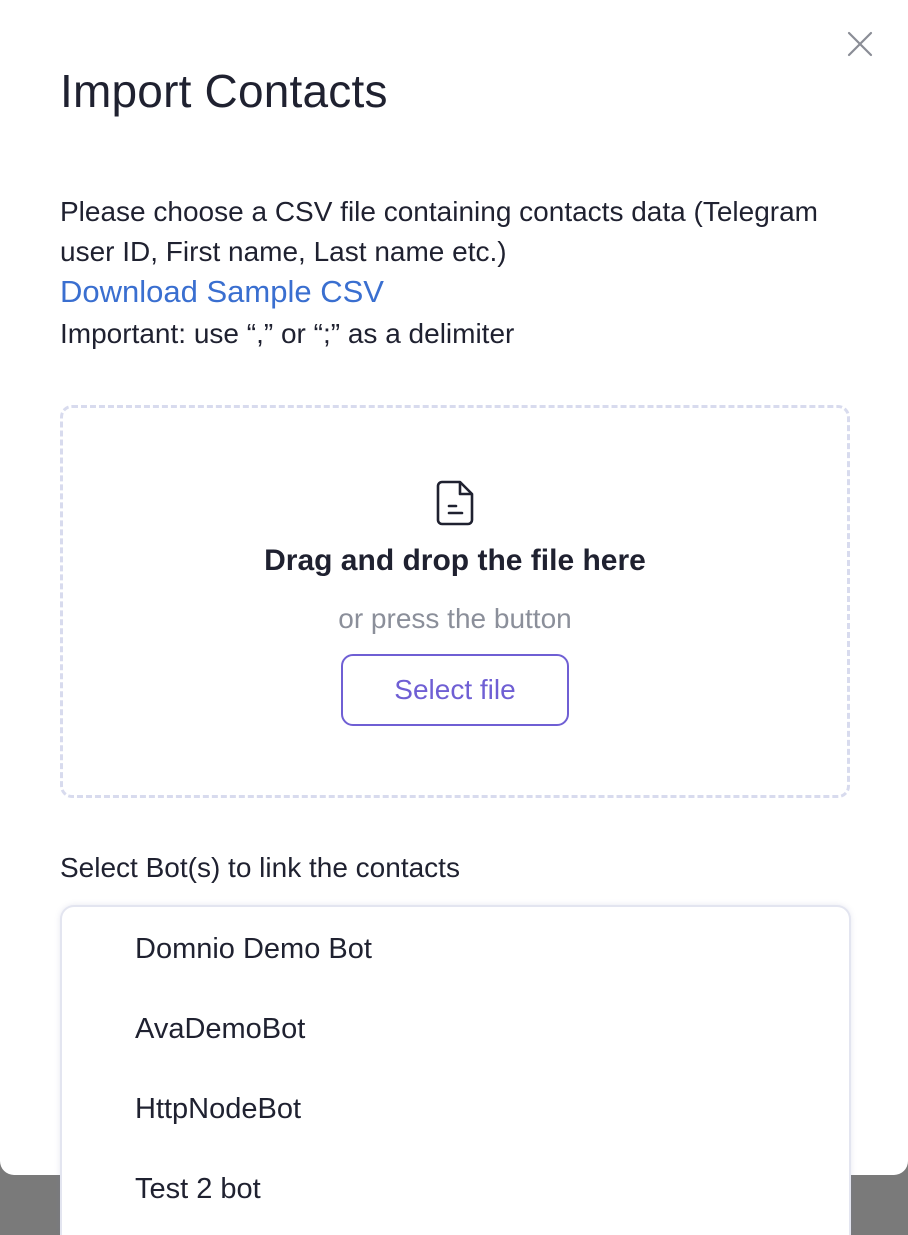 The width and height of the screenshot is (908, 1235). I want to click on file-icon, so click(455, 503).